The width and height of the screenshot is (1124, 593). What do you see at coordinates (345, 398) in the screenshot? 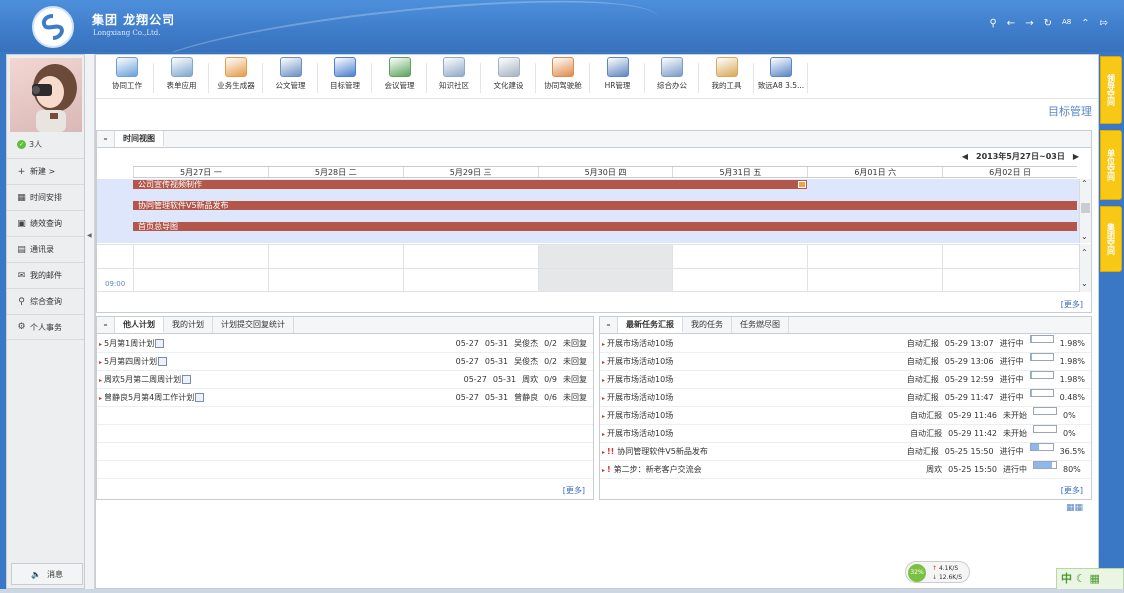
I see `list-item: ▸ 曾静良5月第4周工作计划 05-27 05-31 曾静良 0/6 未回复` at bounding box center [345, 398].